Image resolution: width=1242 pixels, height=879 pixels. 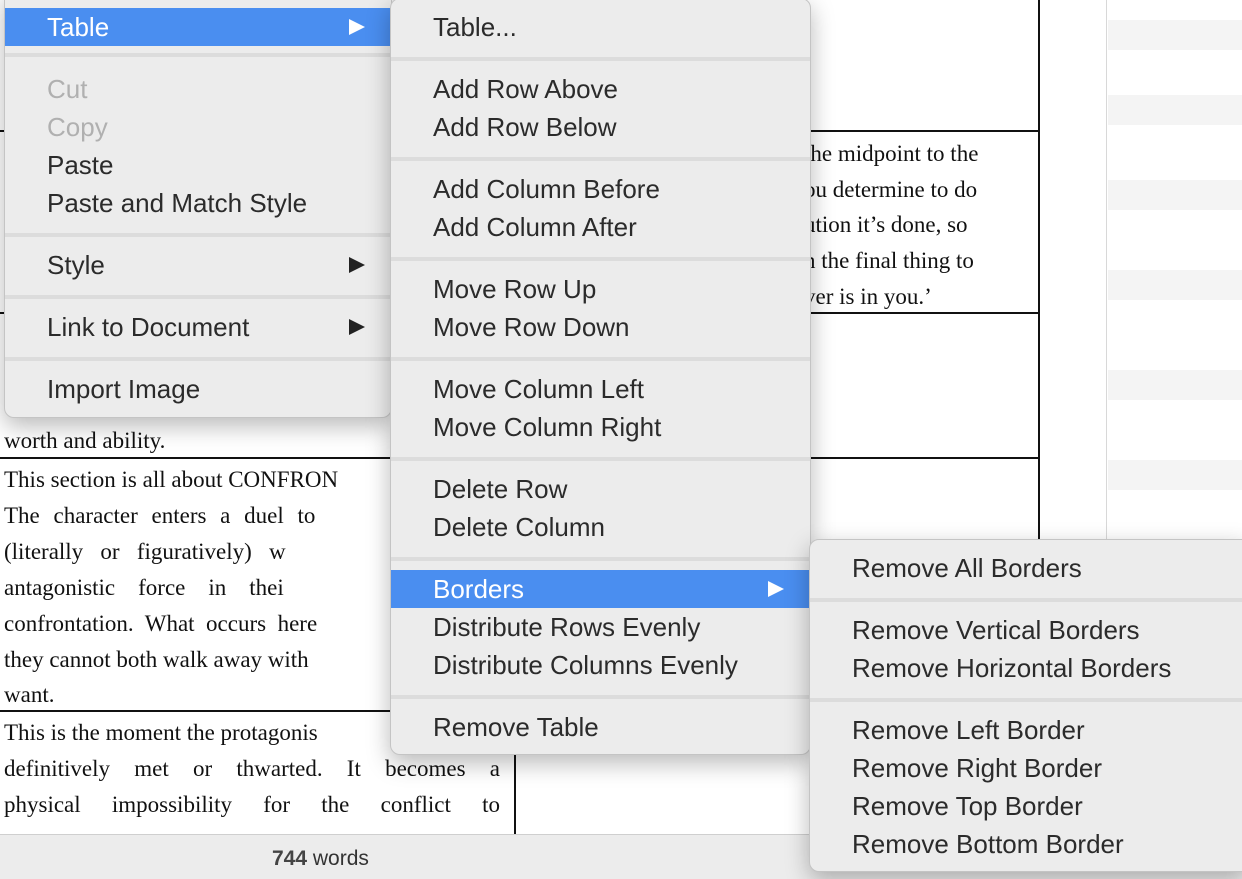 I want to click on menu-item-style: Style, so click(x=198, y=265).